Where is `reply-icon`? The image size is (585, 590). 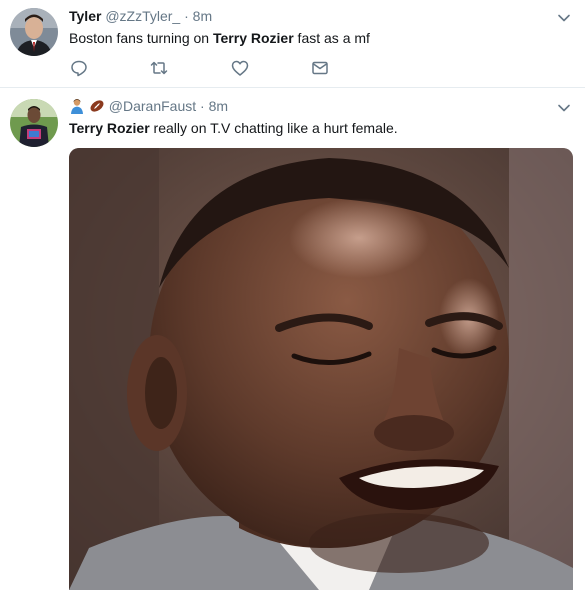 reply-icon is located at coordinates (79, 68).